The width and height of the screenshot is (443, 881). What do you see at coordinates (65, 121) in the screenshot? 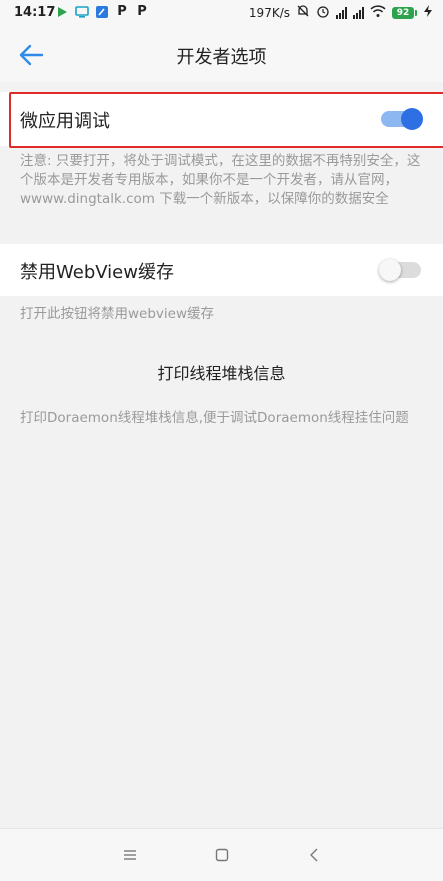
I see `setting-label: 微应用调试` at bounding box center [65, 121].